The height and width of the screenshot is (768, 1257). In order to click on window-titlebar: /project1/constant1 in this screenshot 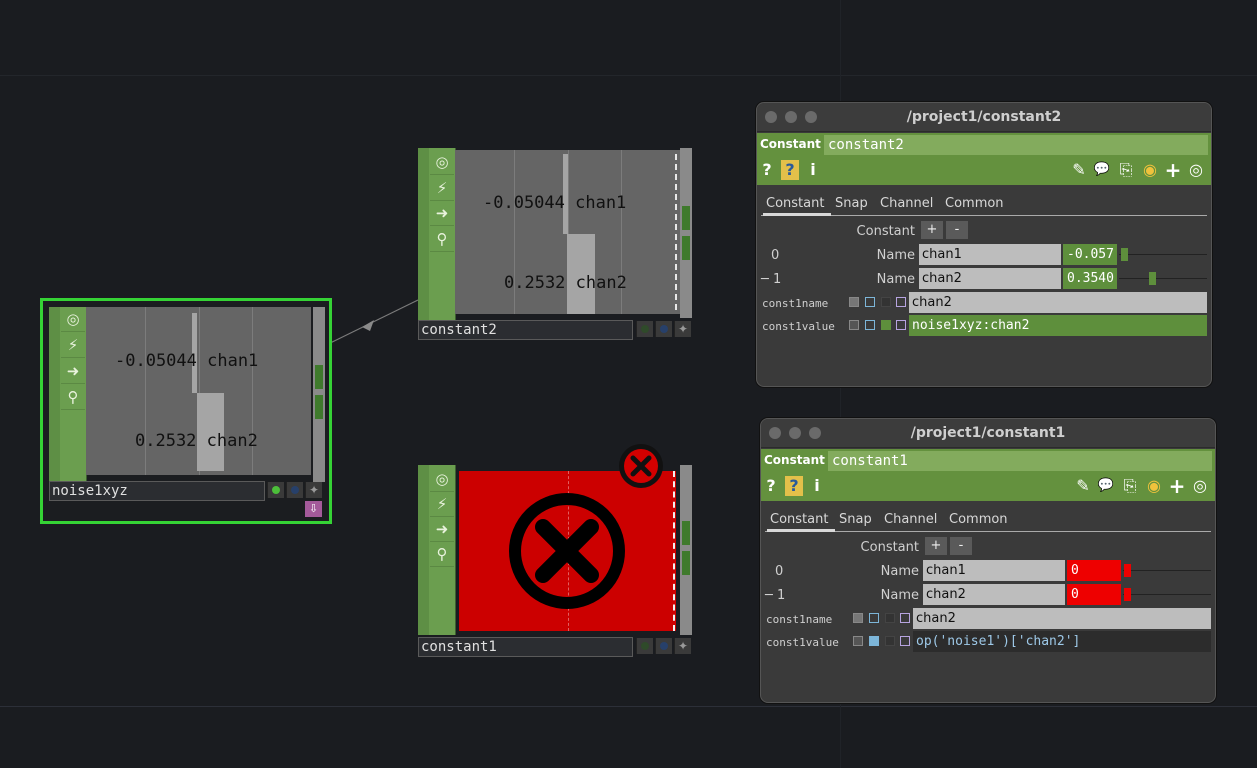, I will do `click(988, 433)`.